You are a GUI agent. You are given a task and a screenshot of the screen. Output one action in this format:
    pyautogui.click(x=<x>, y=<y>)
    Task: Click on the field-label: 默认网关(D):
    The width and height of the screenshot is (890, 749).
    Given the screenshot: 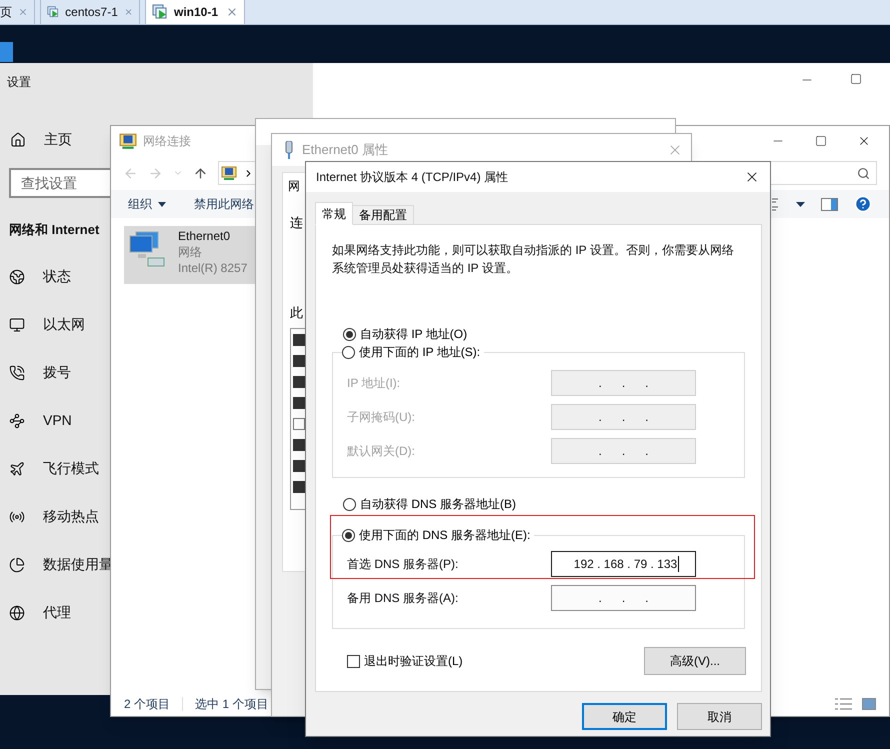 What is the action you would take?
    pyautogui.click(x=381, y=451)
    